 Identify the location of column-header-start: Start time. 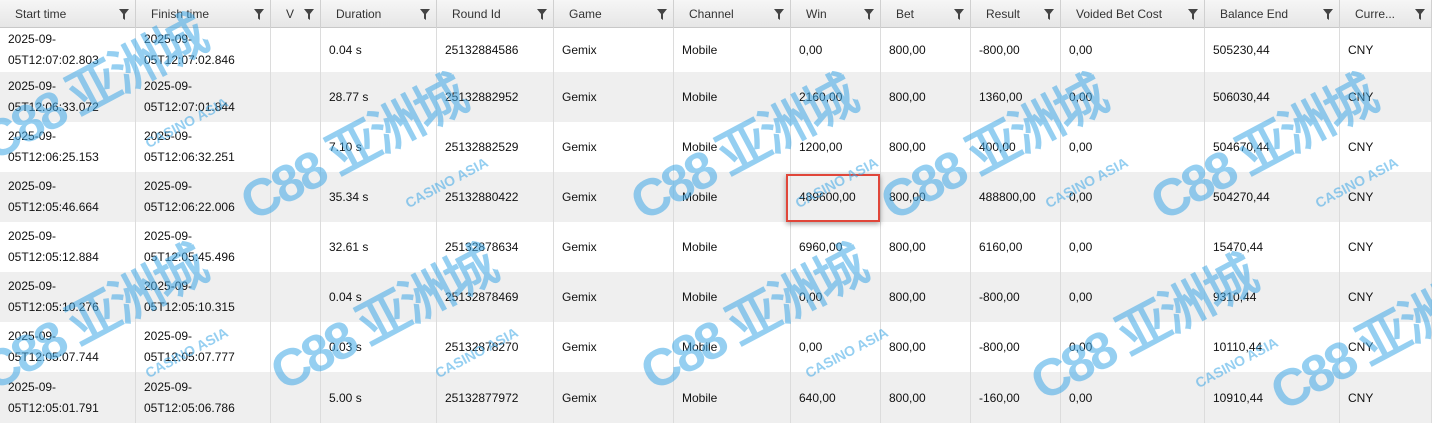
(68, 14).